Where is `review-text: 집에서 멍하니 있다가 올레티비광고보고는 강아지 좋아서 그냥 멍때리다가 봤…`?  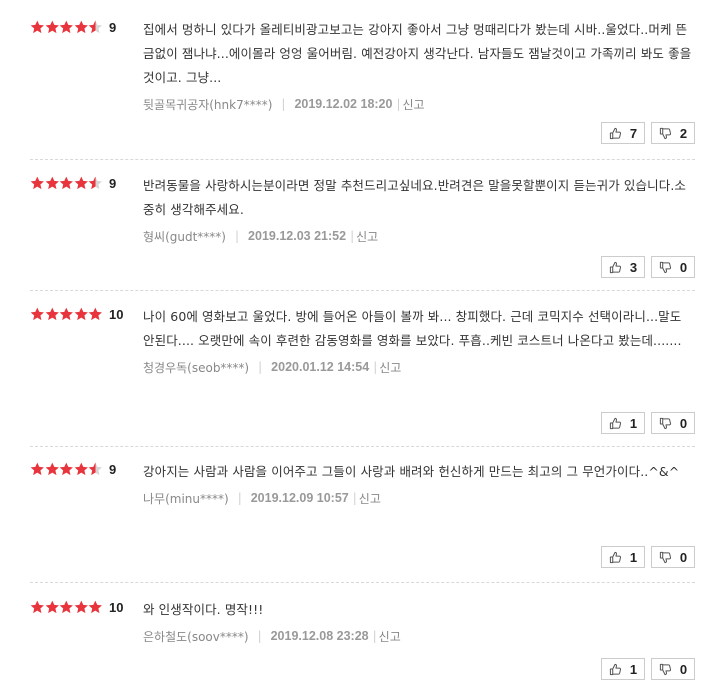
review-text: 집에서 멍하니 있다가 올레티비광고보고는 강아지 좋아서 그냥 멍때리다가 봤… is located at coordinates (417, 53).